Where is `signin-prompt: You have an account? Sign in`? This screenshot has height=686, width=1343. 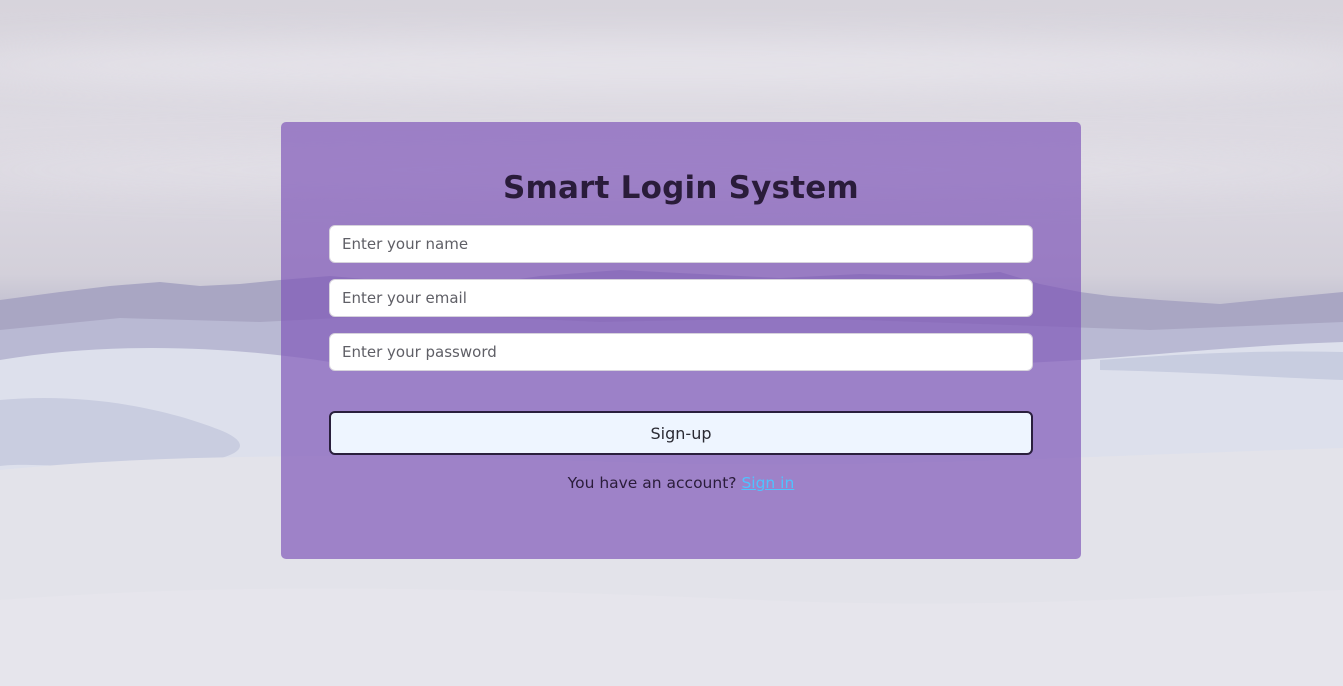 signin-prompt: You have an account? Sign in is located at coordinates (681, 483).